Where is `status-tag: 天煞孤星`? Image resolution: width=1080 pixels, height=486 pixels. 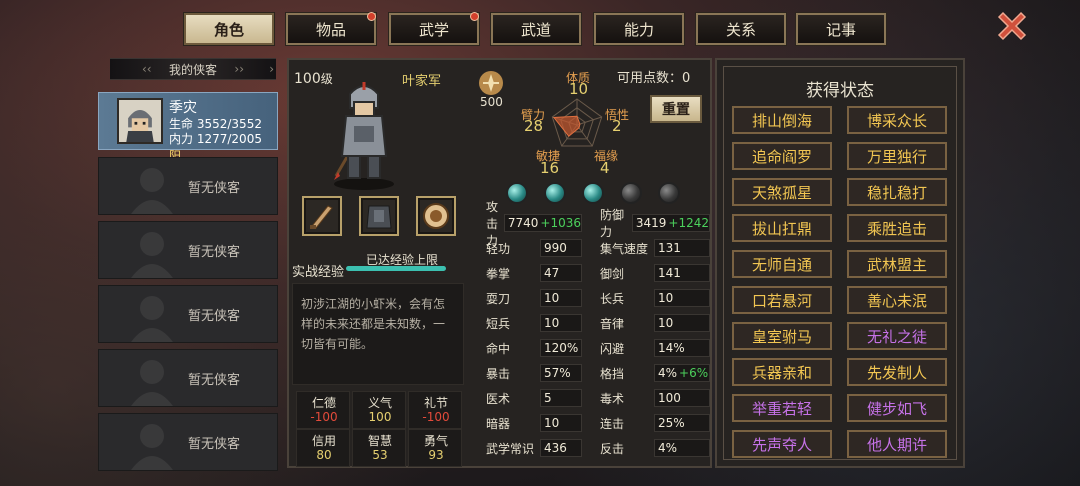 status-tag: 天煞孤星 is located at coordinates (782, 192).